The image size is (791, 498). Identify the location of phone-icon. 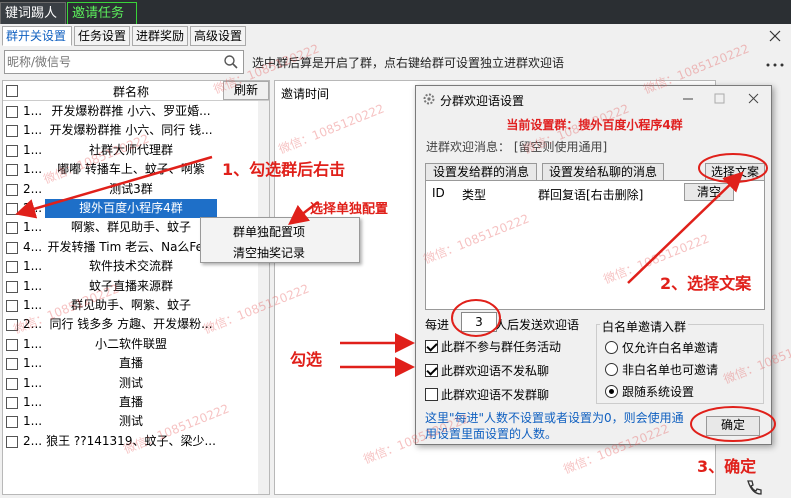
(754, 487).